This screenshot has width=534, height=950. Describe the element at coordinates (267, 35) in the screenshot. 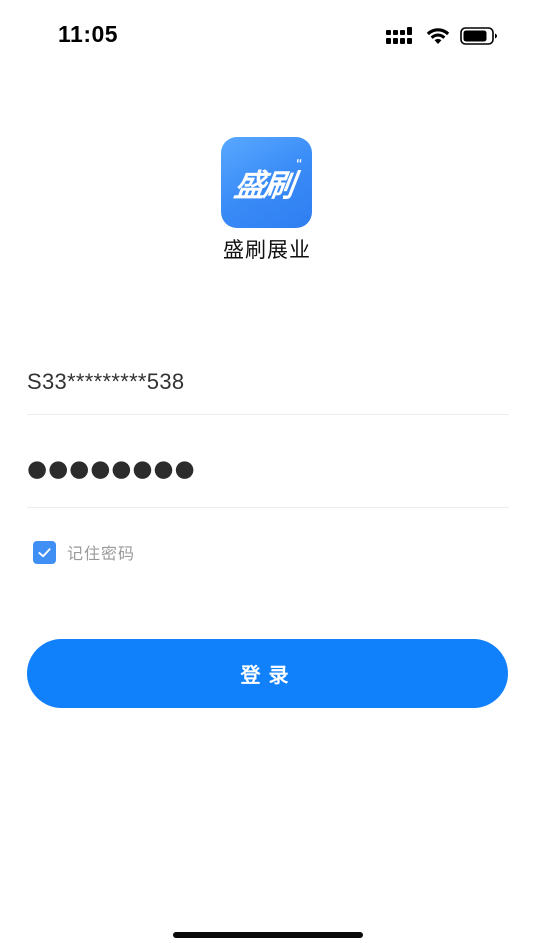

I see `status-bar: 11:05` at that location.